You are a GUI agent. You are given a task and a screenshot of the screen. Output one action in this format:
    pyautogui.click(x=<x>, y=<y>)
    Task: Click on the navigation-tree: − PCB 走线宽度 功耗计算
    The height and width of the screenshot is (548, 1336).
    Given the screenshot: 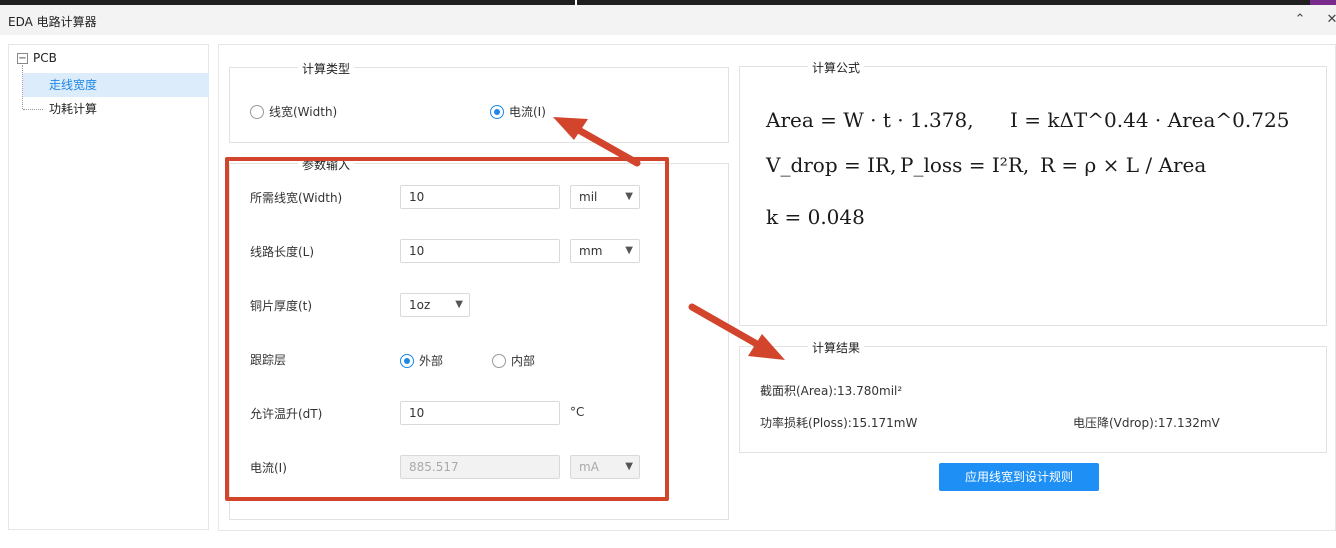 What is the action you would take?
    pyautogui.click(x=108, y=287)
    